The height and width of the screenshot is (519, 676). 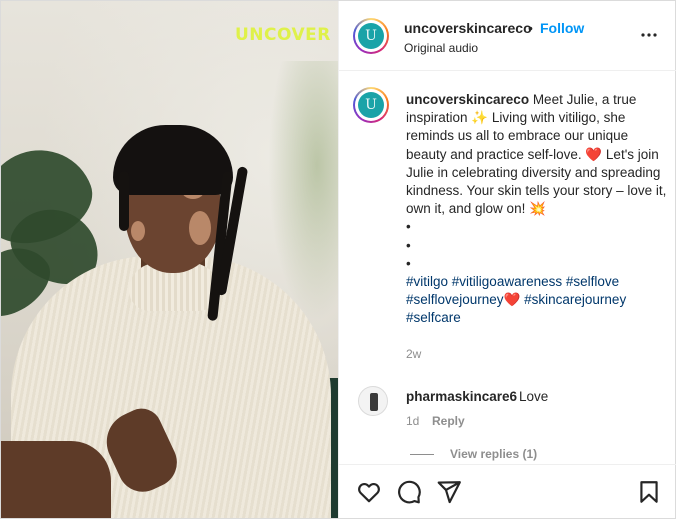 I want to click on hair-lock, so click(x=124, y=201).